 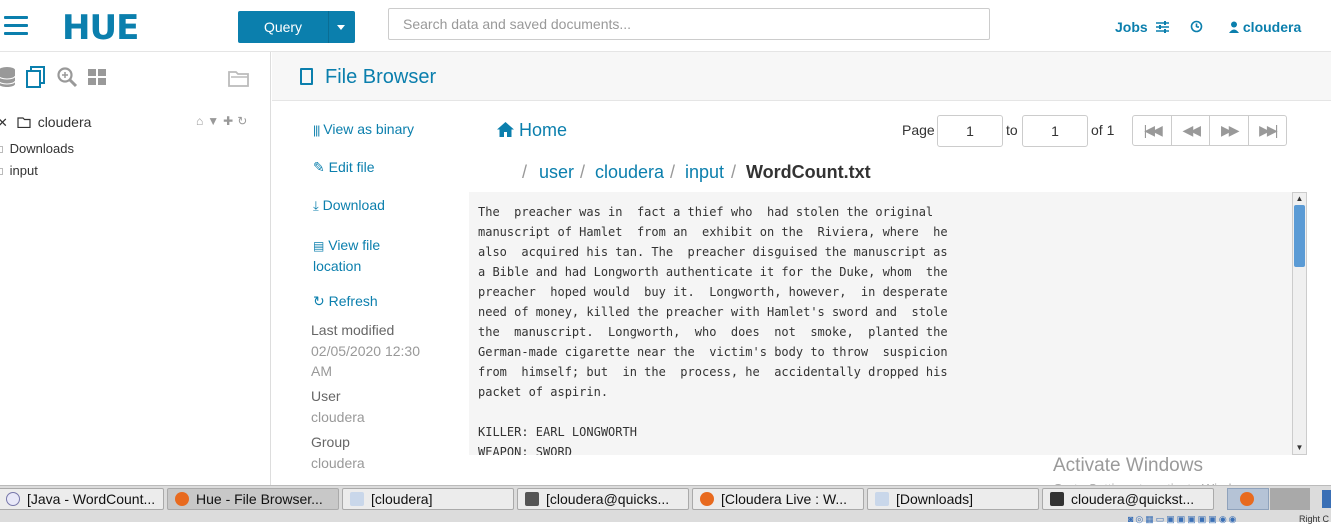 What do you see at coordinates (1314, 519) in the screenshot?
I see `tray-text: Right C` at bounding box center [1314, 519].